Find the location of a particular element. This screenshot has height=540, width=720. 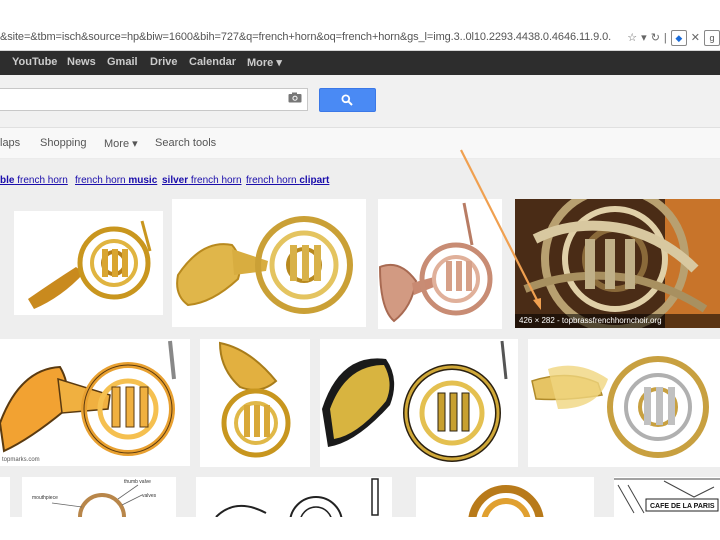

dropdown-icon: ▾ is located at coordinates (644, 38).